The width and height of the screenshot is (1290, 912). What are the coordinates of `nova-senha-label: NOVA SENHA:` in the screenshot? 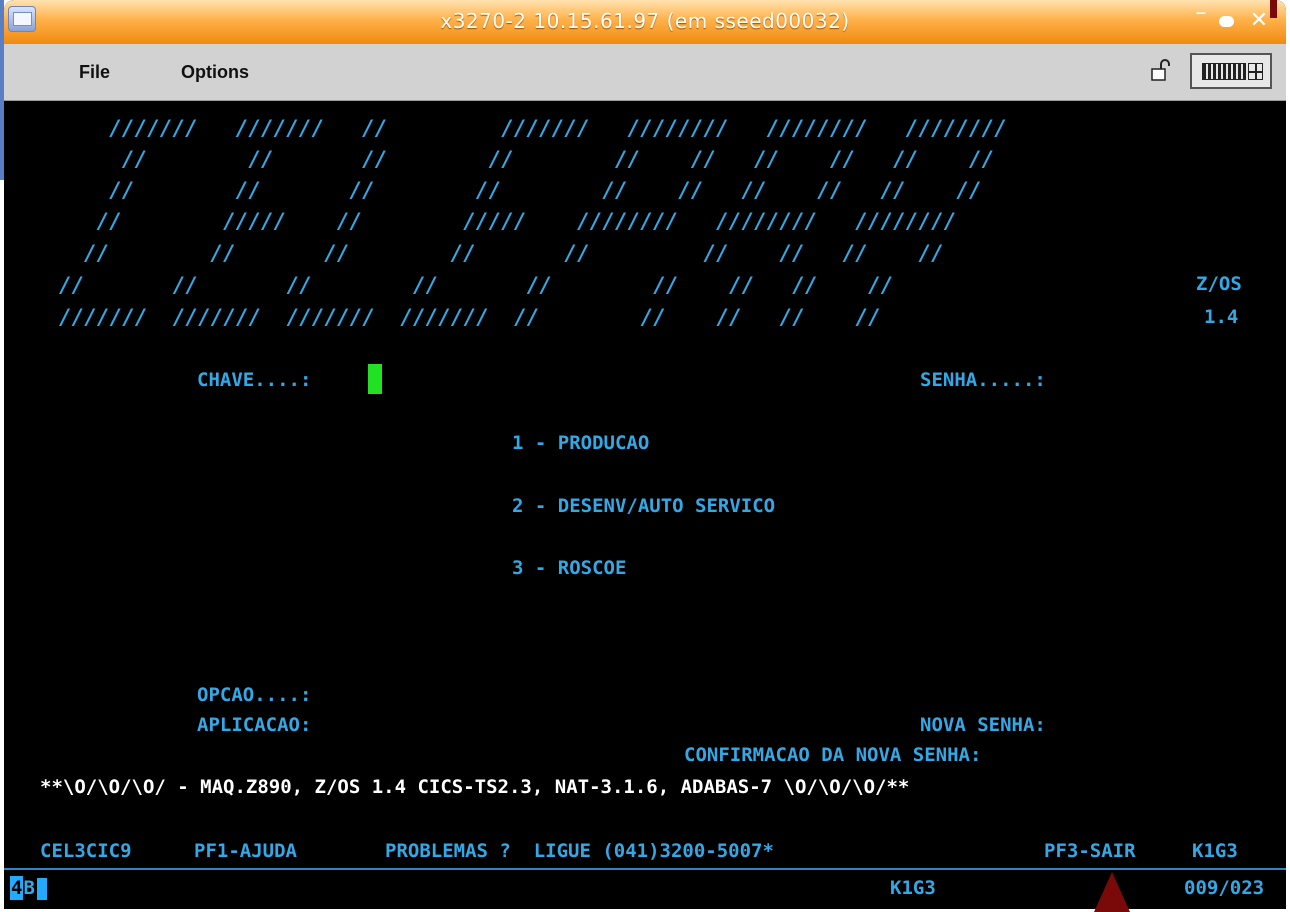 It's located at (983, 725).